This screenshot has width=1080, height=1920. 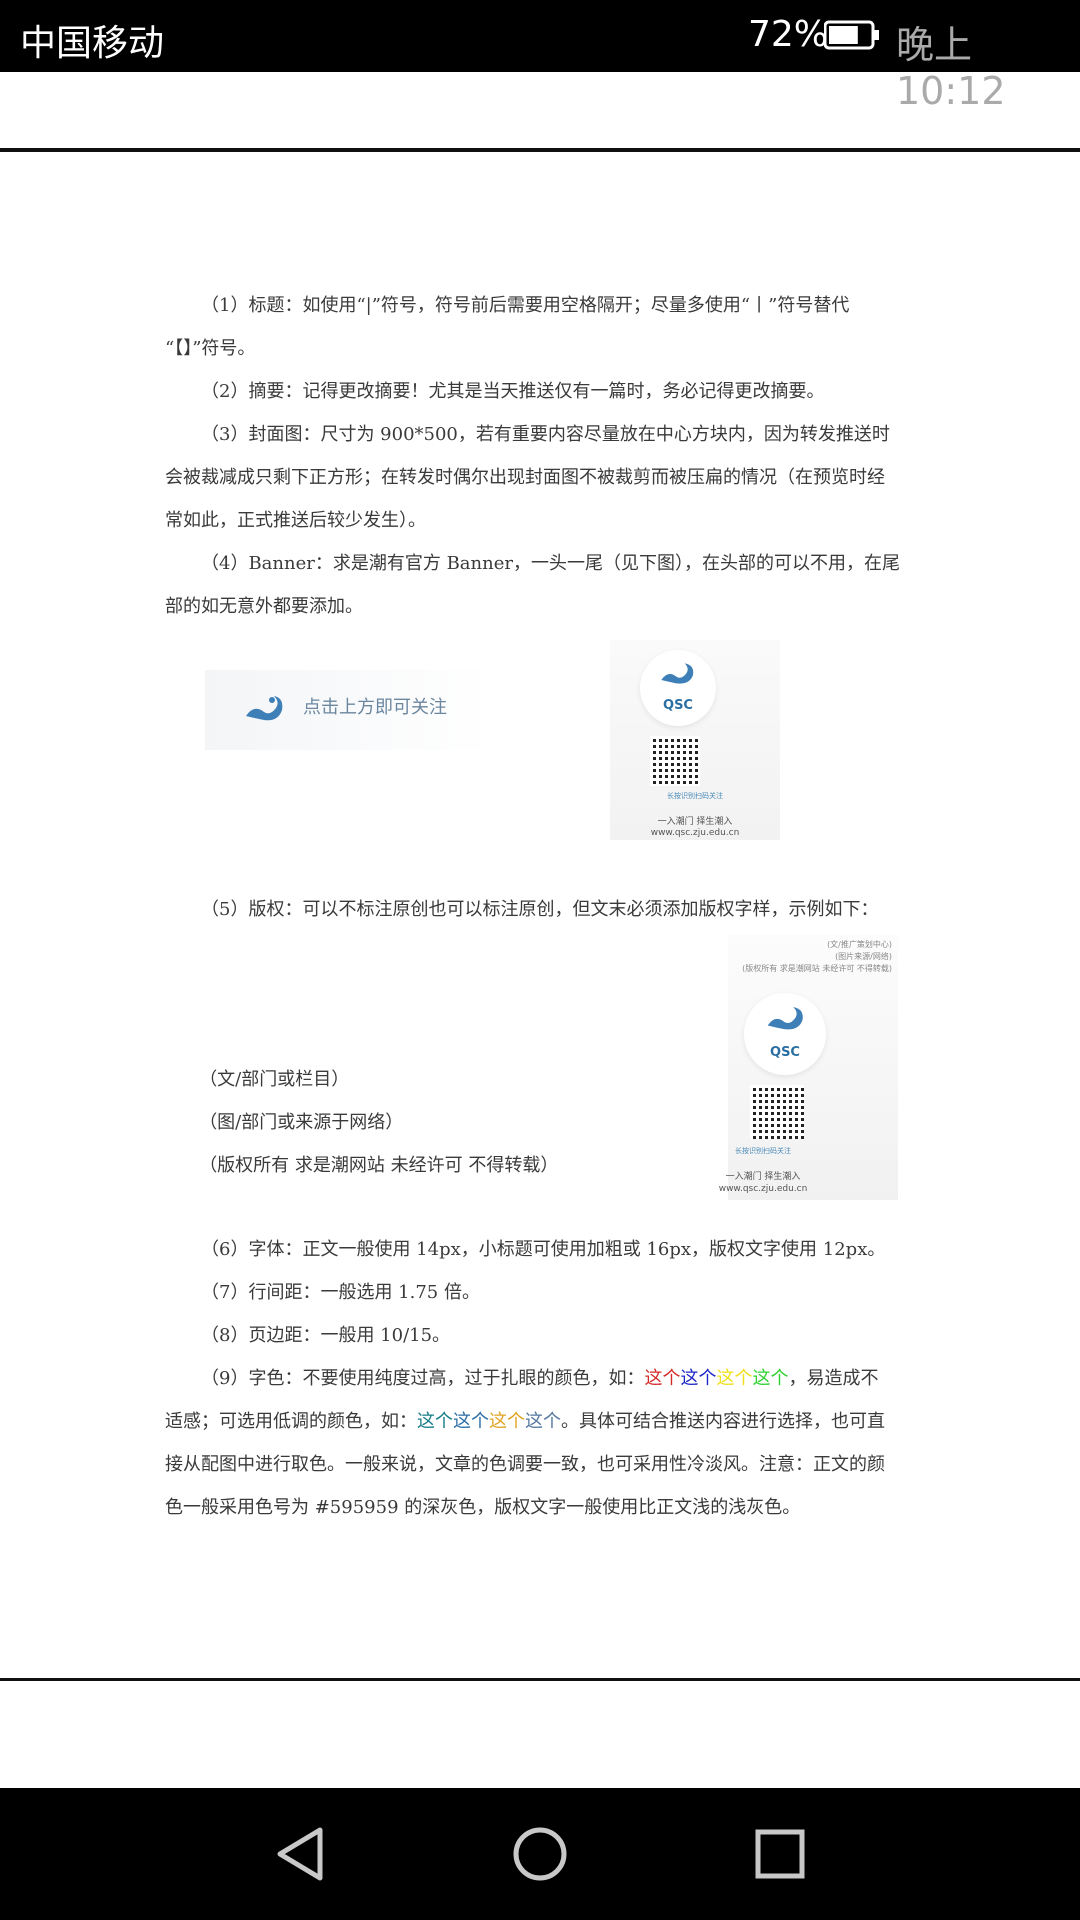 What do you see at coordinates (662, 1378) in the screenshot?
I see `harsh-color-sample-red: 这个` at bounding box center [662, 1378].